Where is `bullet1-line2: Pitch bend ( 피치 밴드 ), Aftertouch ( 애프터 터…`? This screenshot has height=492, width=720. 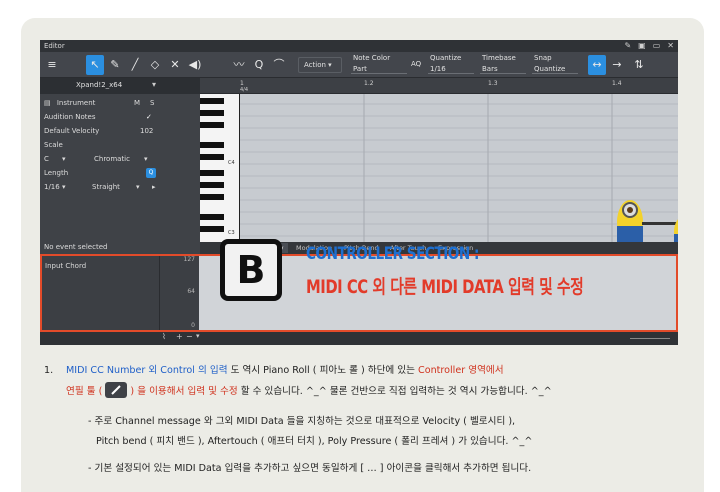 bullet1-line2: Pitch bend ( 피치 밴드 ), Aftertouch ( 애프터 터… is located at coordinates (314, 441).